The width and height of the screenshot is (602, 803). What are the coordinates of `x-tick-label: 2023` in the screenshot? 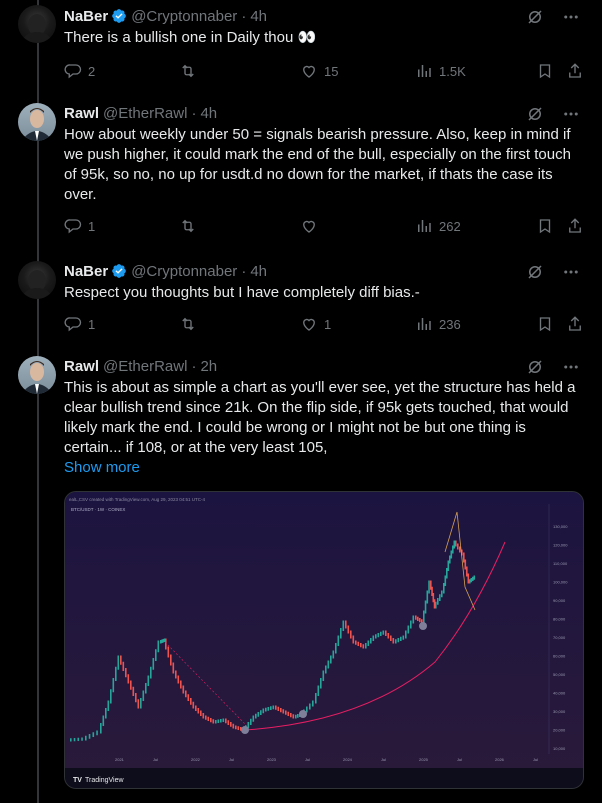 It's located at (272, 759).